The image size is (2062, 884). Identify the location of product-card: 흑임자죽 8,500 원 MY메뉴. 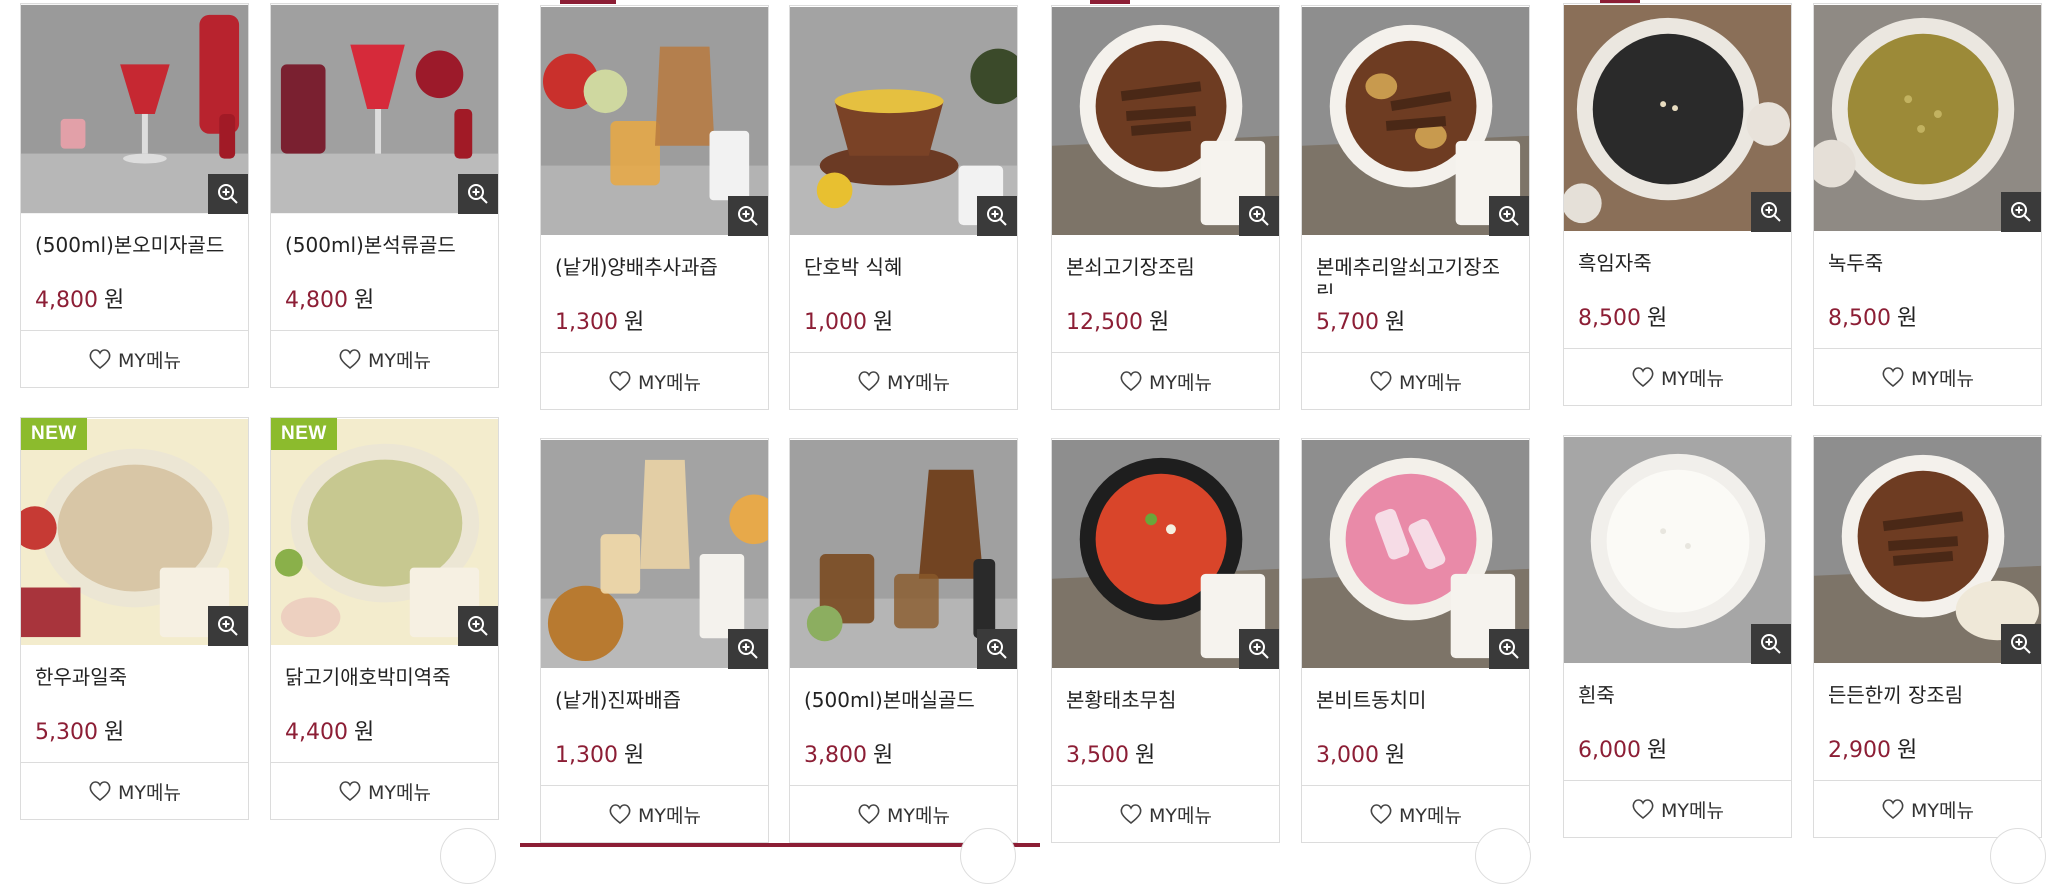
(1677, 204).